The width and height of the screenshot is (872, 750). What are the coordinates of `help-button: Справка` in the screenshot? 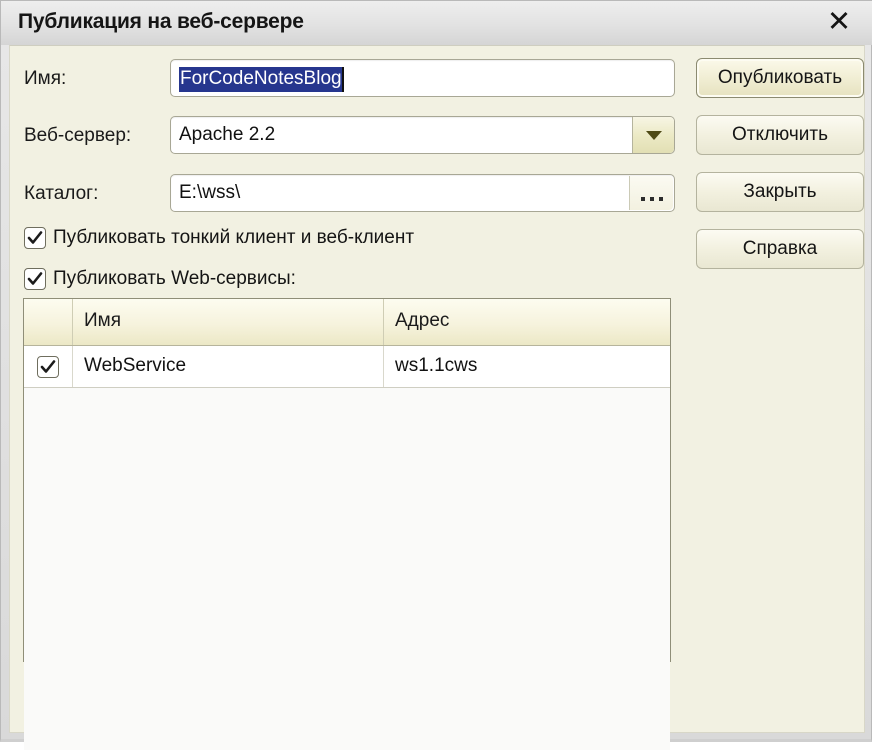 It's located at (780, 249).